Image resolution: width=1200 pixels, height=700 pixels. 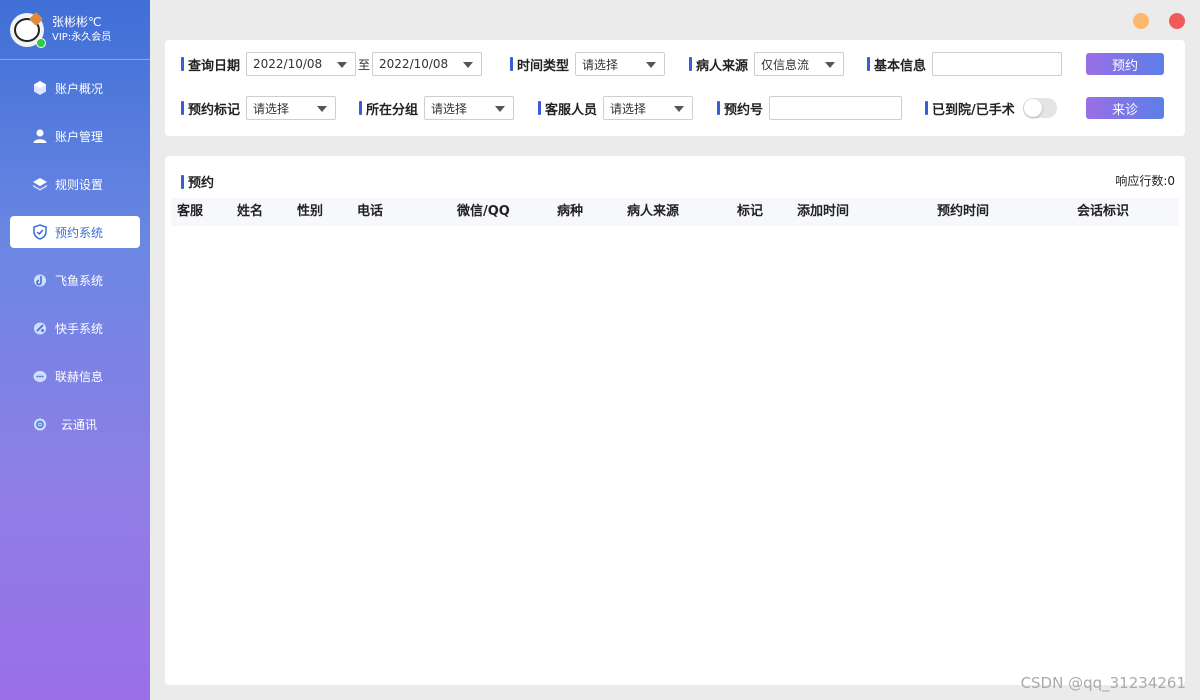 I want to click on watermark: CSDN @qq_31234261, so click(x=1103, y=683).